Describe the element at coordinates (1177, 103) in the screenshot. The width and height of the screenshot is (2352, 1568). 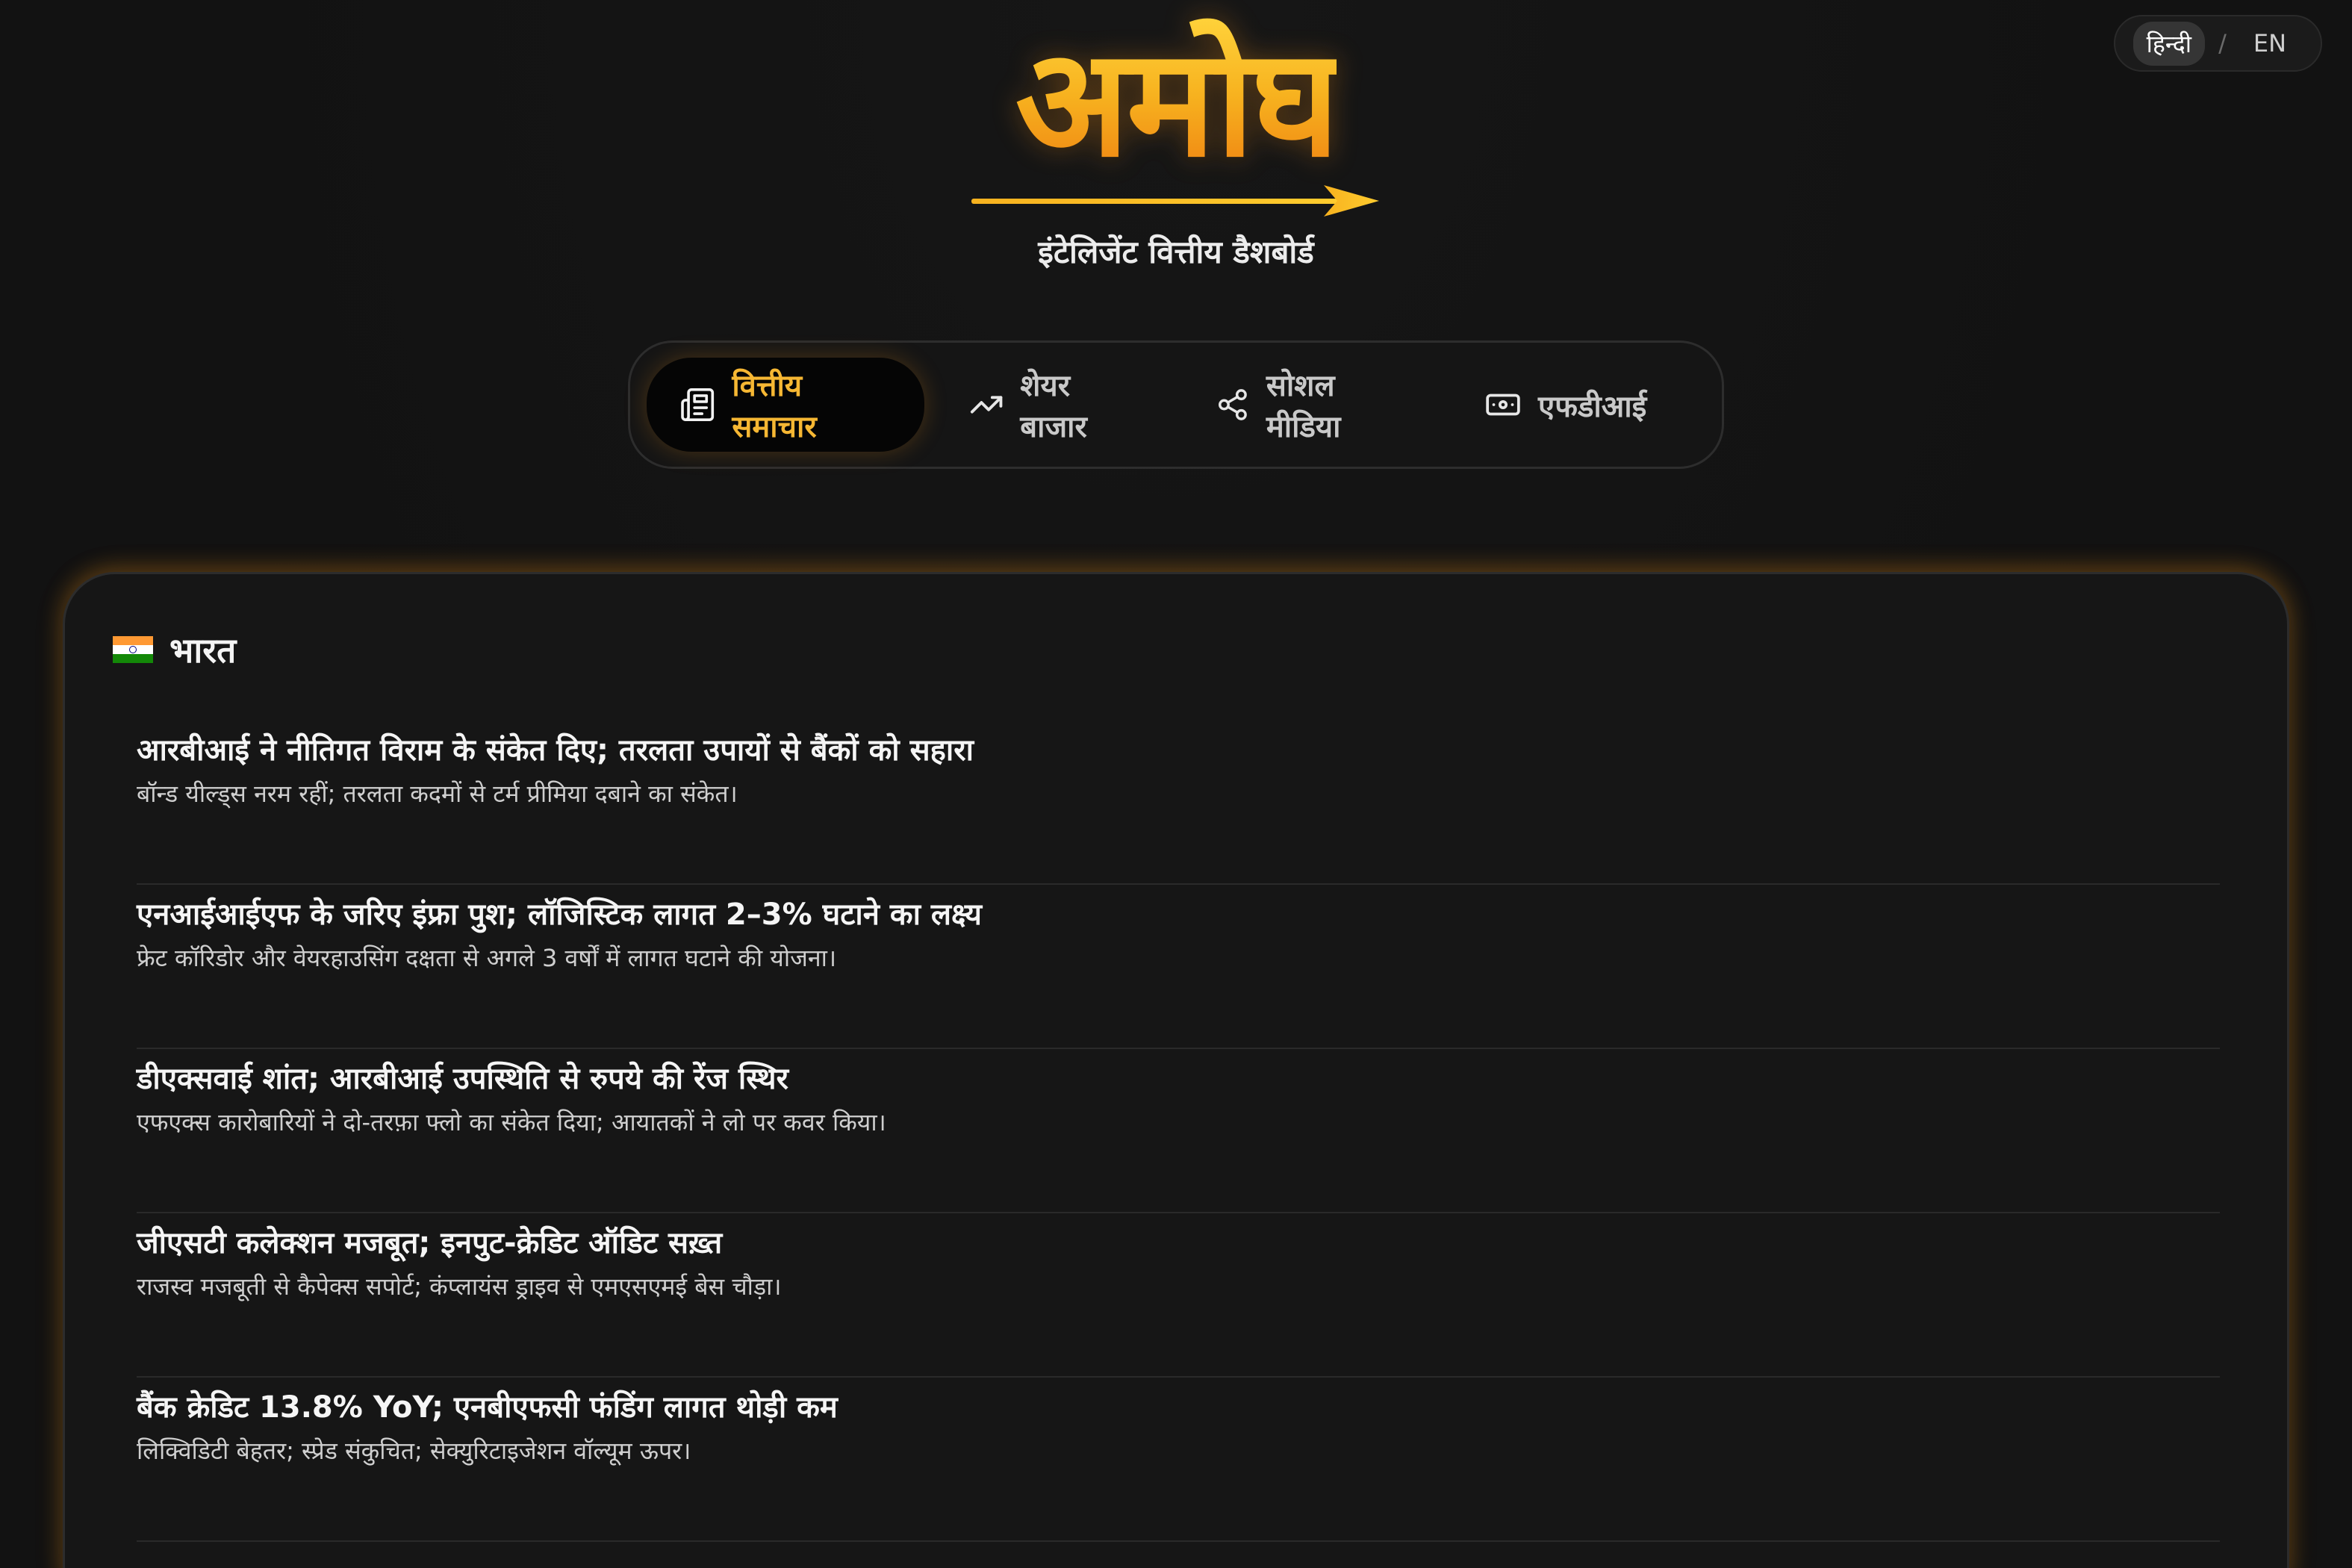
I see `brand-logo: अमोघ` at that location.